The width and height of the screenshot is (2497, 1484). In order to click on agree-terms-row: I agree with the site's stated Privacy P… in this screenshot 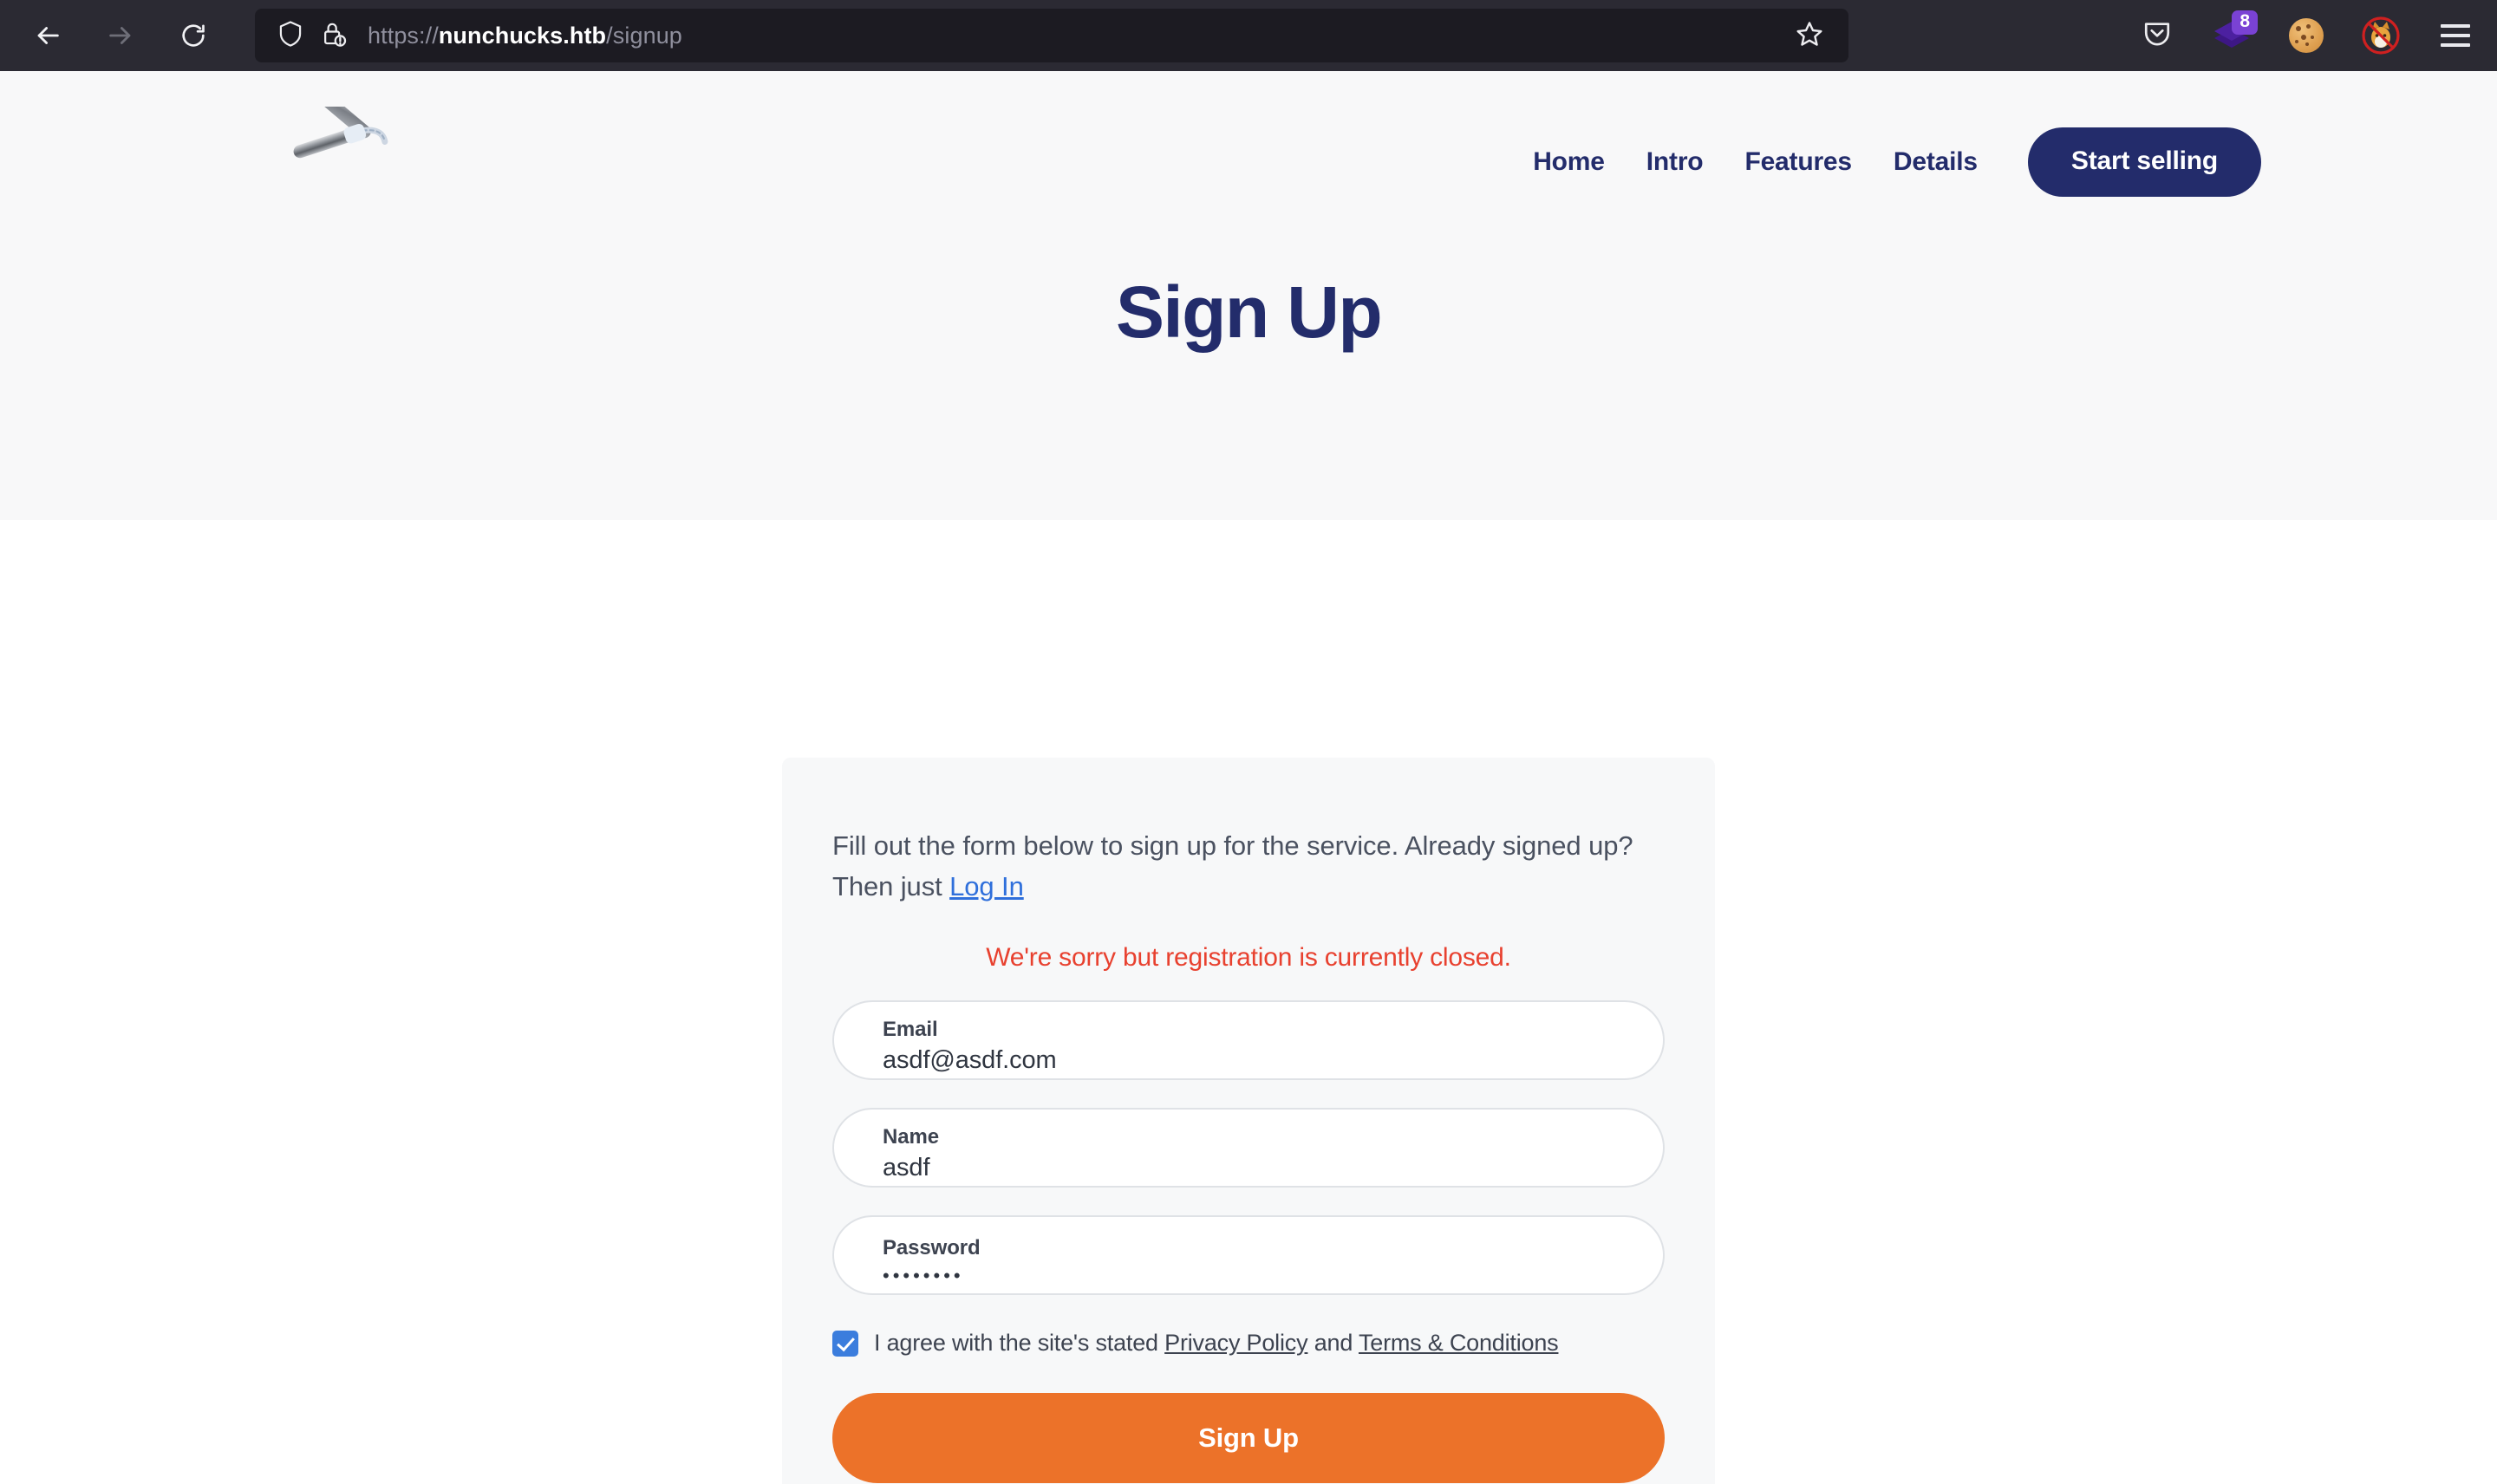, I will do `click(1248, 1343)`.